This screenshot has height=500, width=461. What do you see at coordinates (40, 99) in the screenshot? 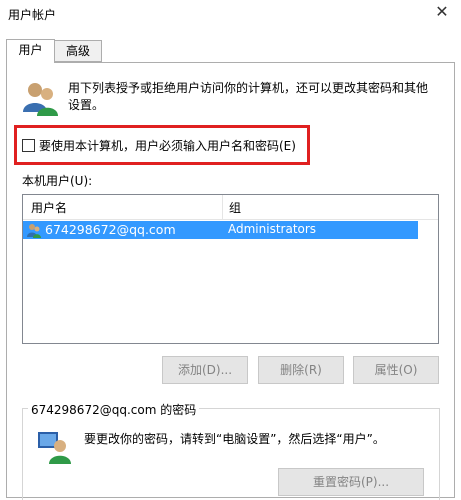
I see `users-icon` at bounding box center [40, 99].